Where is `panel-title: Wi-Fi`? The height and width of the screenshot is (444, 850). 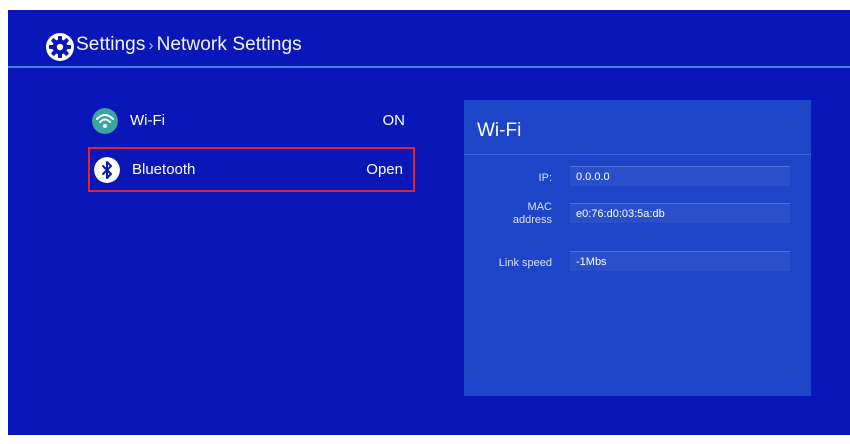 panel-title: Wi-Fi is located at coordinates (499, 130).